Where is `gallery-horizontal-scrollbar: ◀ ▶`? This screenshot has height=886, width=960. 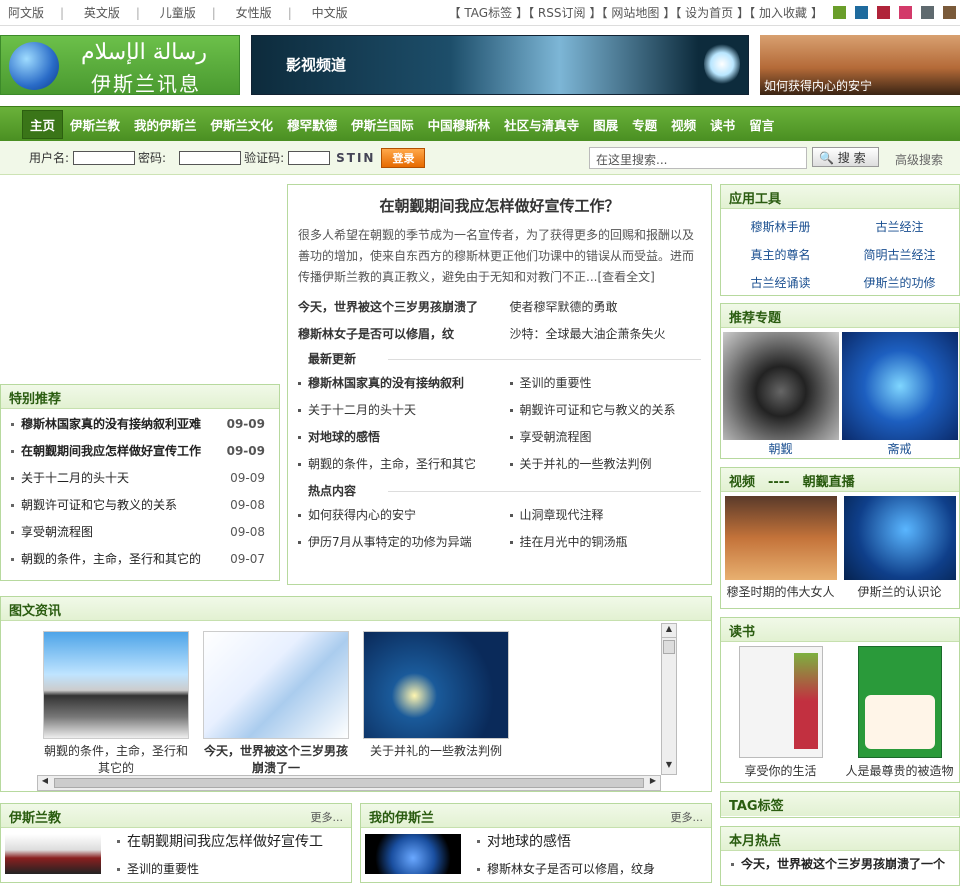 gallery-horizontal-scrollbar: ◀ ▶ is located at coordinates (349, 783).